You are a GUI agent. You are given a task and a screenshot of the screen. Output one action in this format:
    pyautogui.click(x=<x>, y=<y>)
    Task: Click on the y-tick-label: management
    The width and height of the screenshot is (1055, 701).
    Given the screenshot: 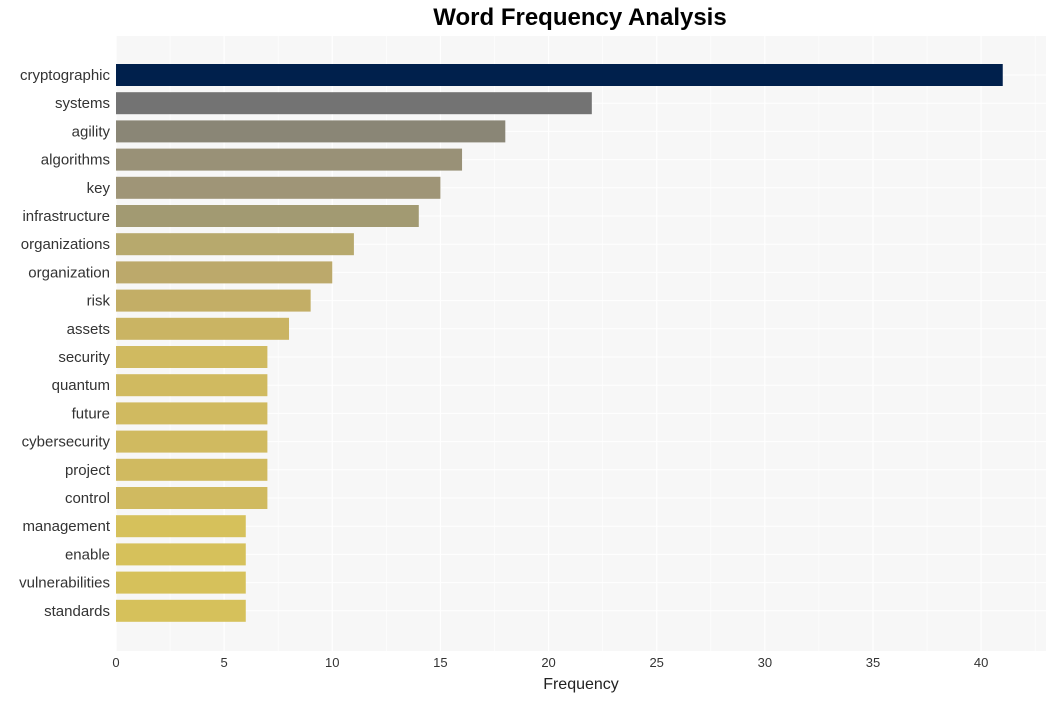 What is the action you would take?
    pyautogui.click(x=66, y=526)
    